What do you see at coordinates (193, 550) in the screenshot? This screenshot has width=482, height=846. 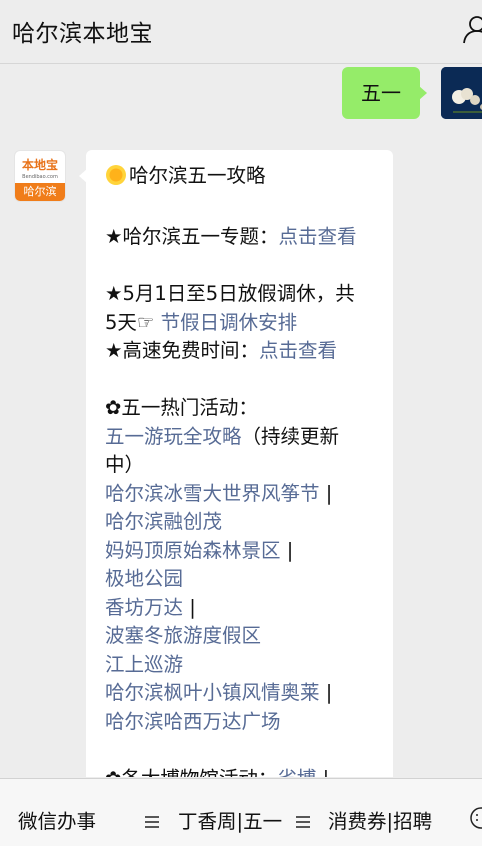 I see `activity-link: 妈妈顶原始森林景区` at bounding box center [193, 550].